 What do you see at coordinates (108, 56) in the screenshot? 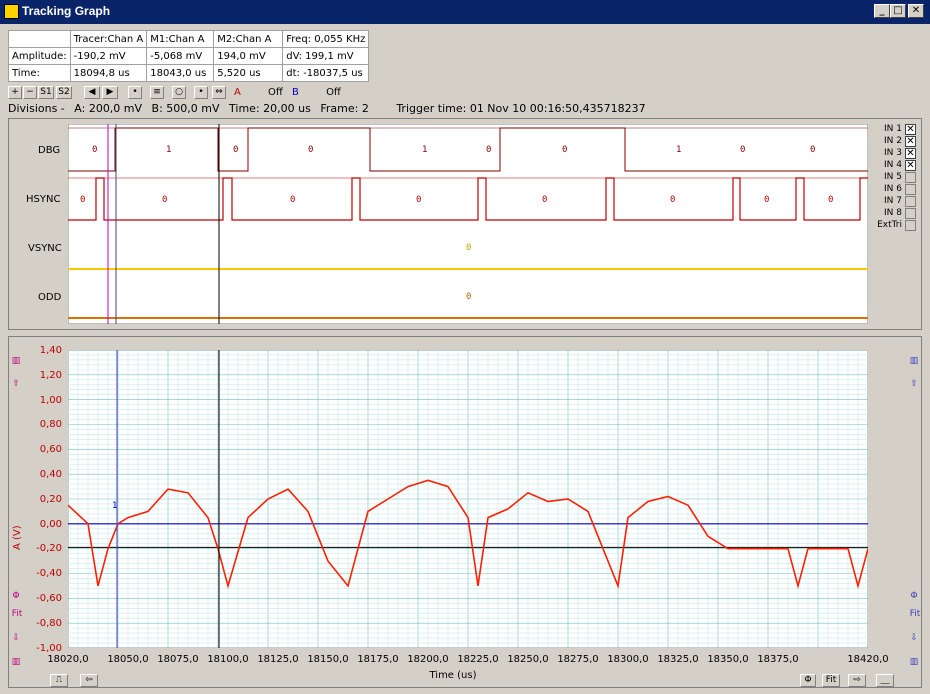
I see `table-cell: -190,2 mV` at bounding box center [108, 56].